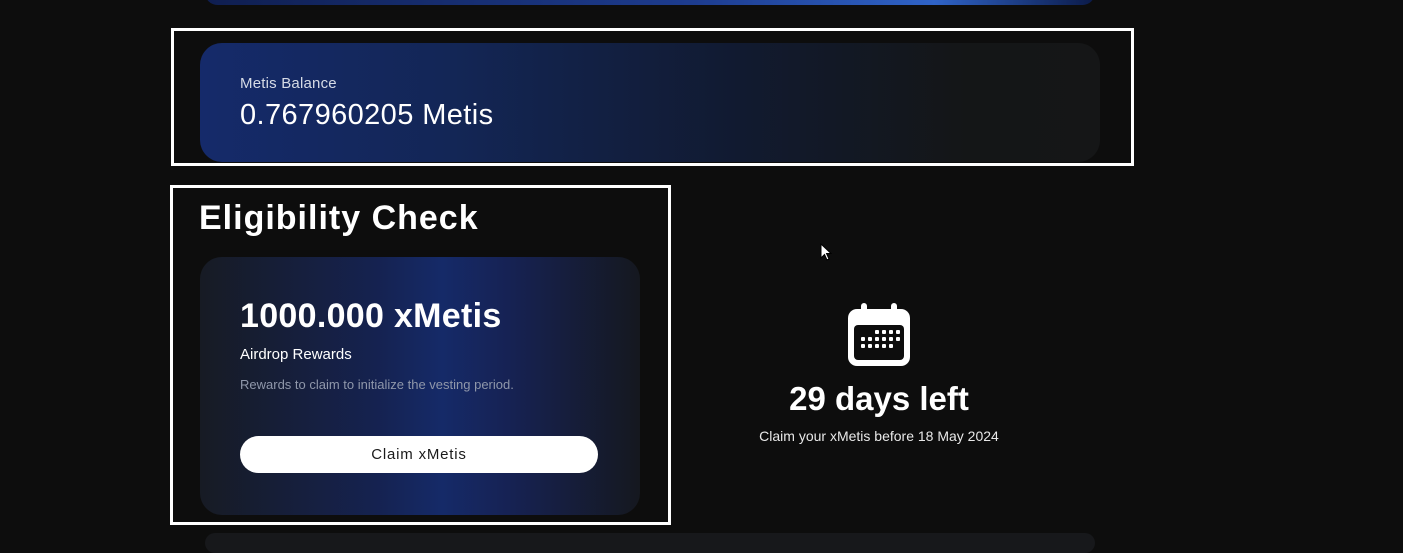 This screenshot has height=553, width=1403. I want to click on bottom-card-edge, so click(650, 543).